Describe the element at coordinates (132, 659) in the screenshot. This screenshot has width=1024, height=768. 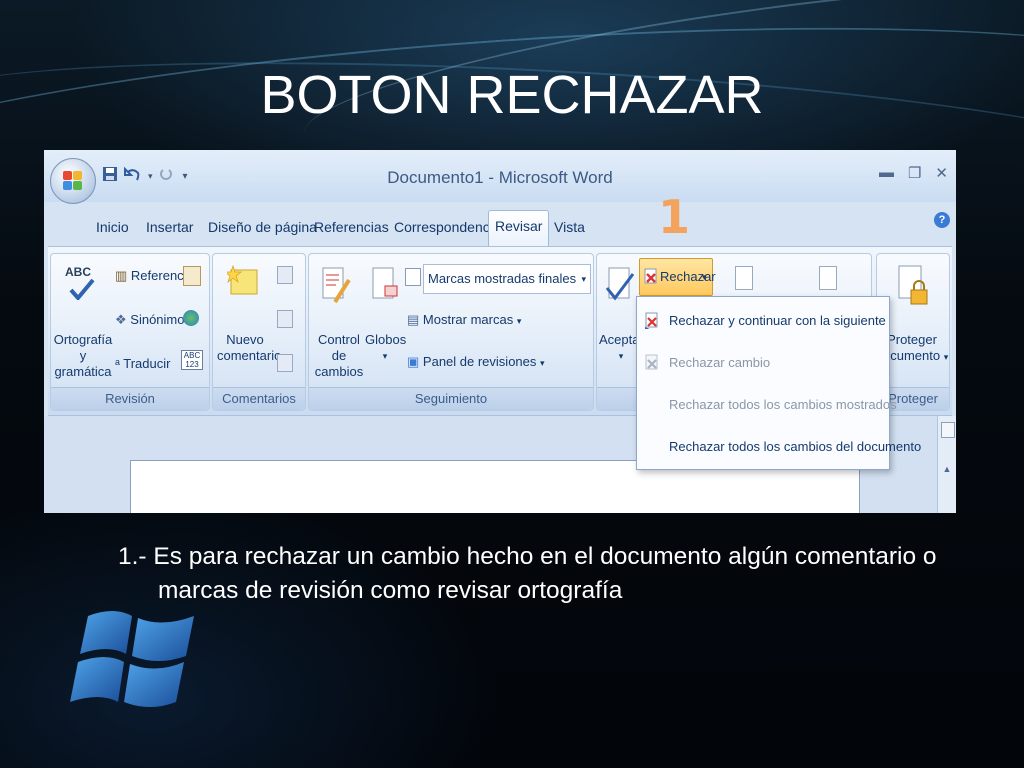
I see `windows-logo-icon` at that location.